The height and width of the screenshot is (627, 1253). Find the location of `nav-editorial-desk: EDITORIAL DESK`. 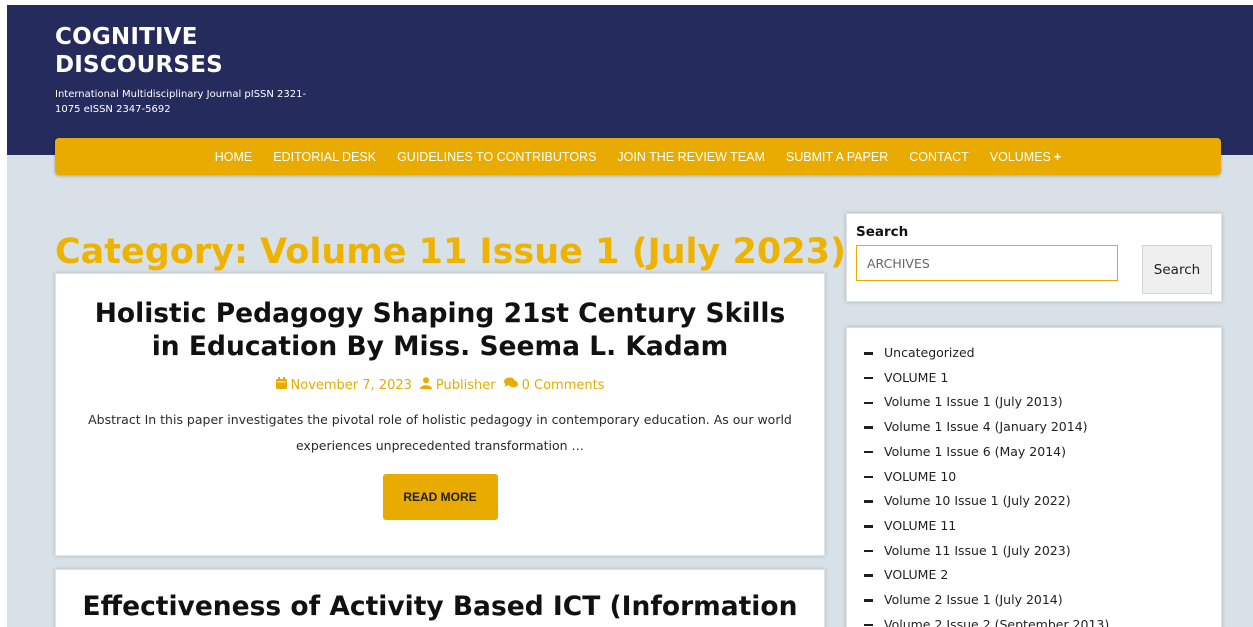

nav-editorial-desk: EDITORIAL DESK is located at coordinates (325, 157).